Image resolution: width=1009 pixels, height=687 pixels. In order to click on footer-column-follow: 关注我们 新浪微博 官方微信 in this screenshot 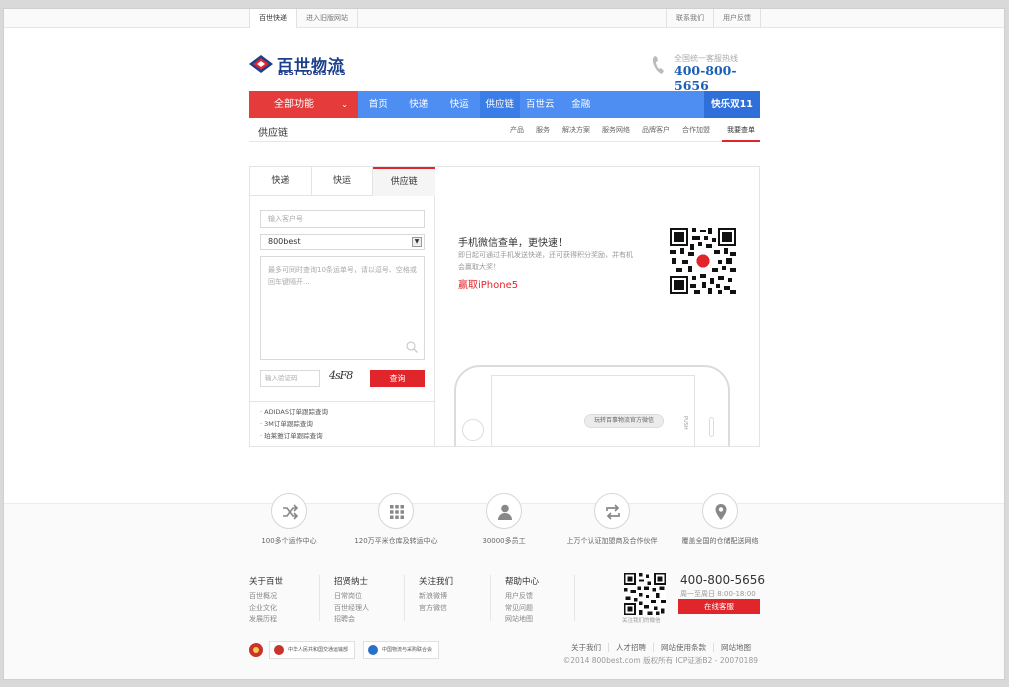, I will do `click(436, 594)`.